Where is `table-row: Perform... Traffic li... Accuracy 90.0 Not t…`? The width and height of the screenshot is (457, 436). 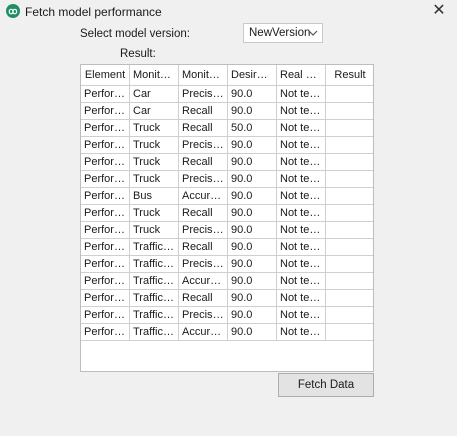
table-row: Perform... Traffic li... Accuracy 90.0 Not t… is located at coordinates (227, 332).